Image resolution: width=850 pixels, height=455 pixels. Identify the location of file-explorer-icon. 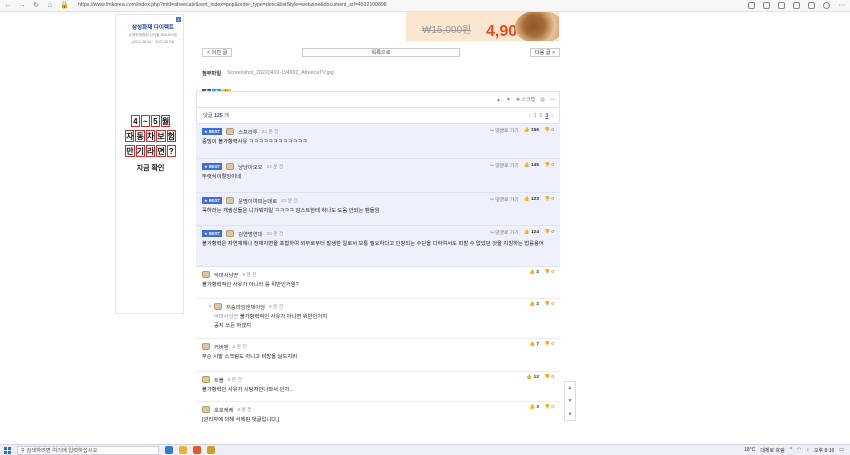
(183, 450).